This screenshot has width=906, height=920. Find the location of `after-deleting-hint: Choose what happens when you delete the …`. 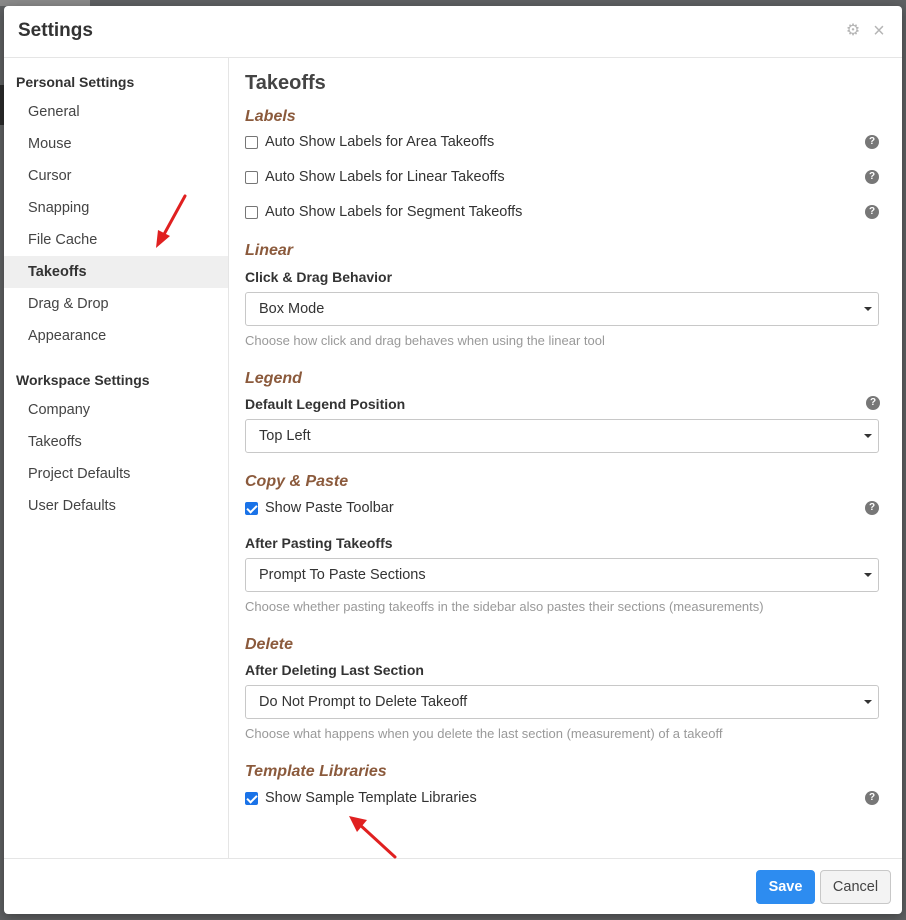

after-deleting-hint: Choose what happens when you delete the … is located at coordinates (484, 733).